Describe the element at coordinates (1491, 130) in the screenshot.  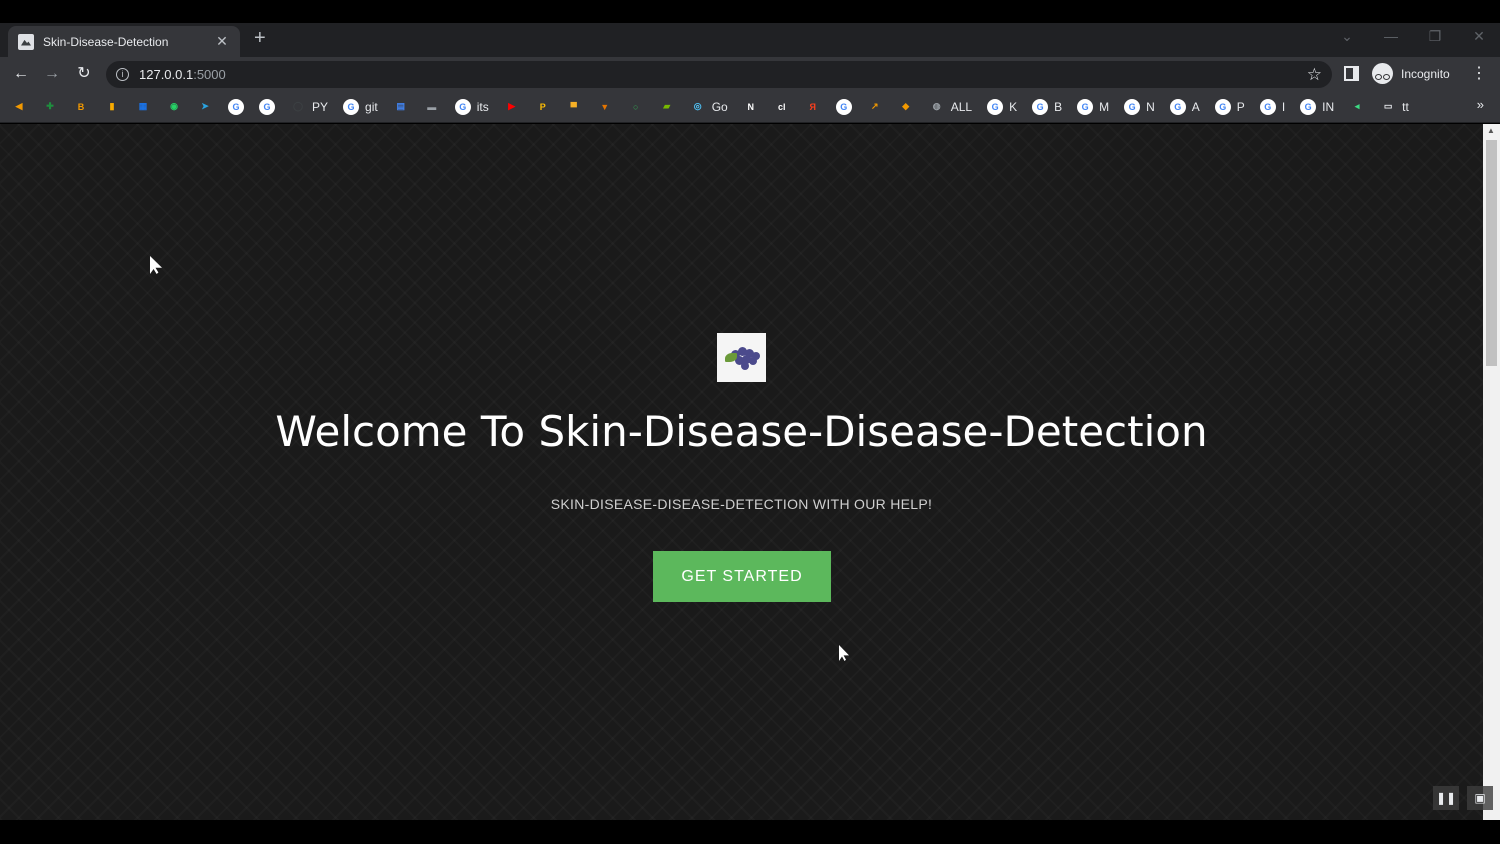
I see `scroll-up-icon: ▲` at that location.